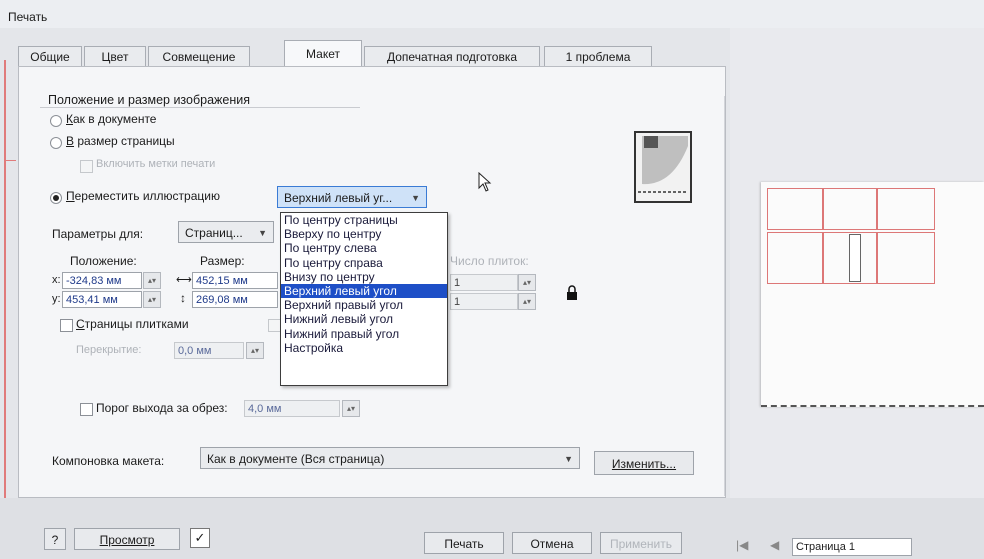 The height and width of the screenshot is (559, 984). What do you see at coordinates (86, 409) in the screenshot?
I see `bleed-checkbox` at bounding box center [86, 409].